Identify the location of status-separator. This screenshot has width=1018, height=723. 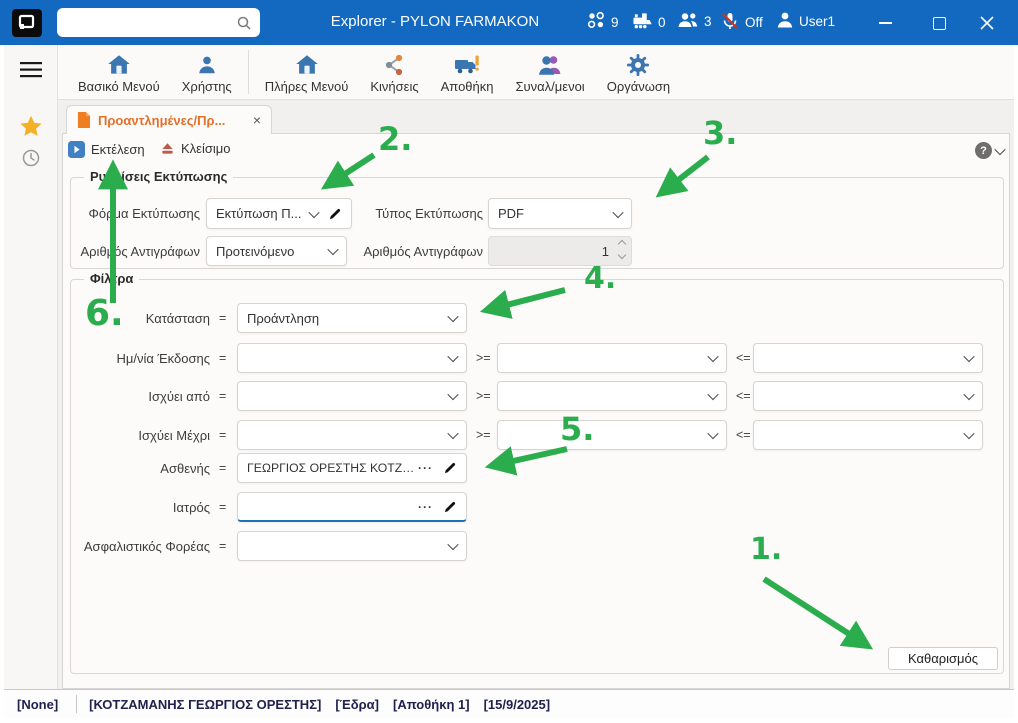
(77, 704).